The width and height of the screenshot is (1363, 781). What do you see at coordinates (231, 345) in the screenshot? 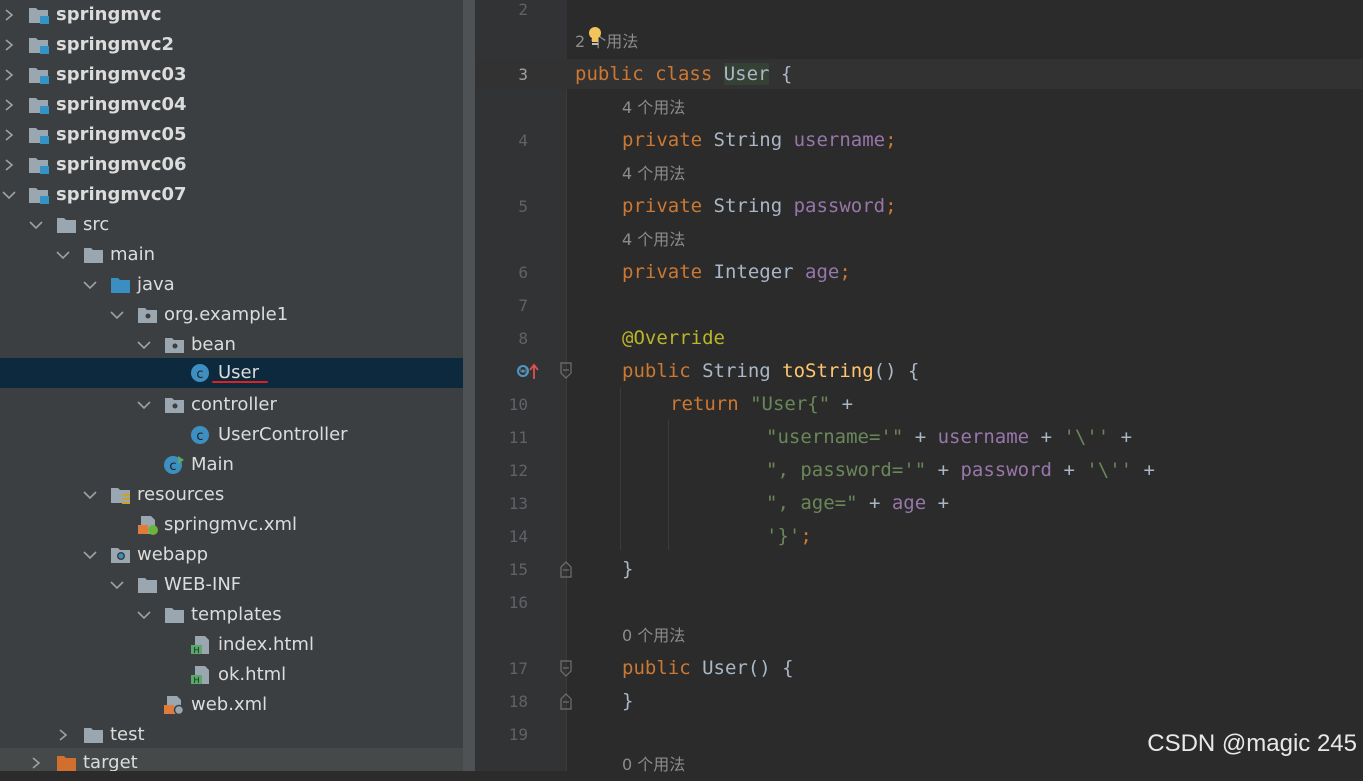
I see `tree-item-bean: bean` at bounding box center [231, 345].